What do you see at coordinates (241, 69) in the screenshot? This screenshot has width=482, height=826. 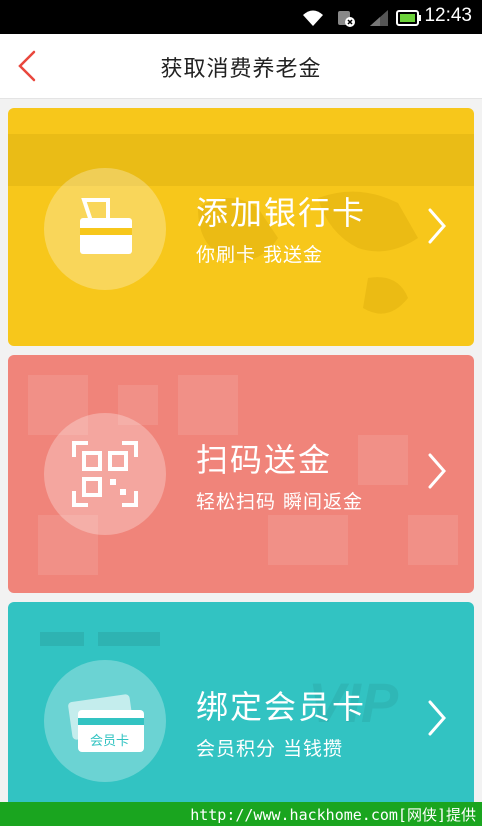 I see `page-title: 获取消费养老金` at bounding box center [241, 69].